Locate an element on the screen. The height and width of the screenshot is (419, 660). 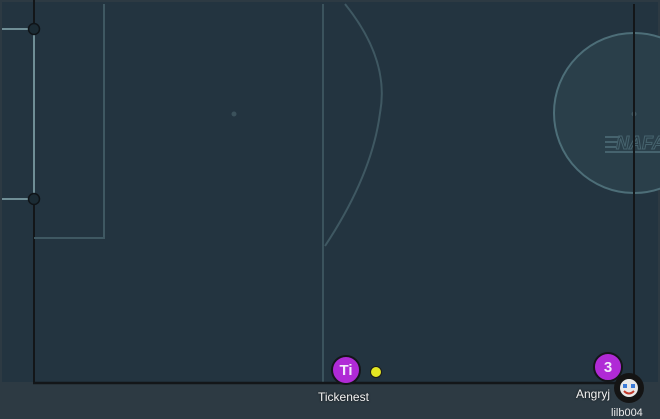
face-icon-graphic is located at coordinates (629, 388).